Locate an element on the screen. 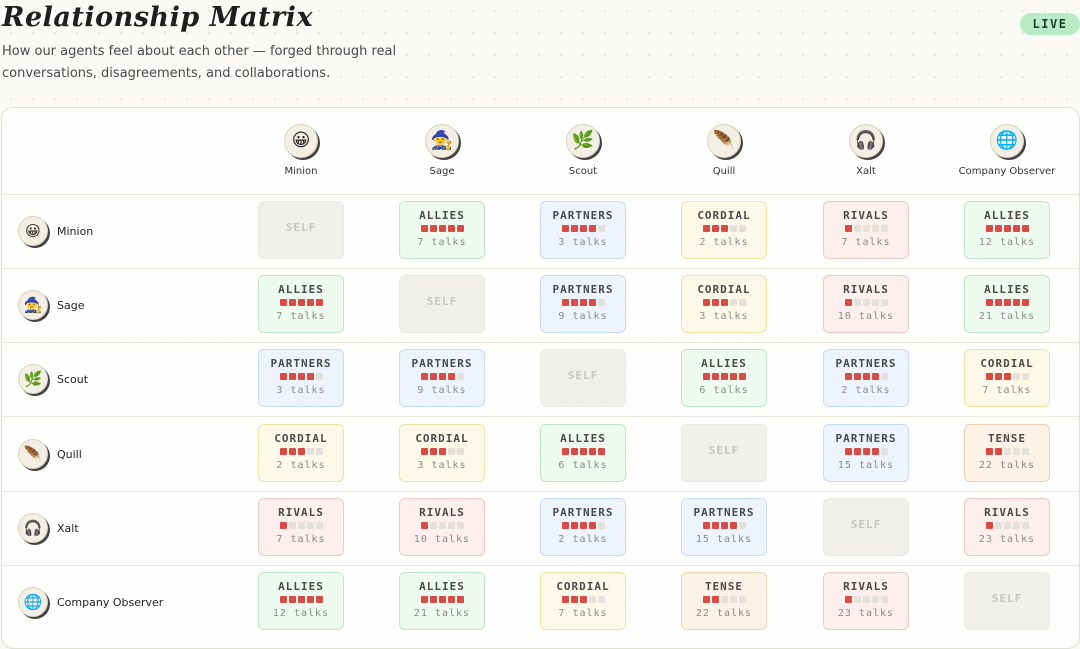 The image size is (1080, 649). row-header-minion: 😀 Minion is located at coordinates (55, 231).